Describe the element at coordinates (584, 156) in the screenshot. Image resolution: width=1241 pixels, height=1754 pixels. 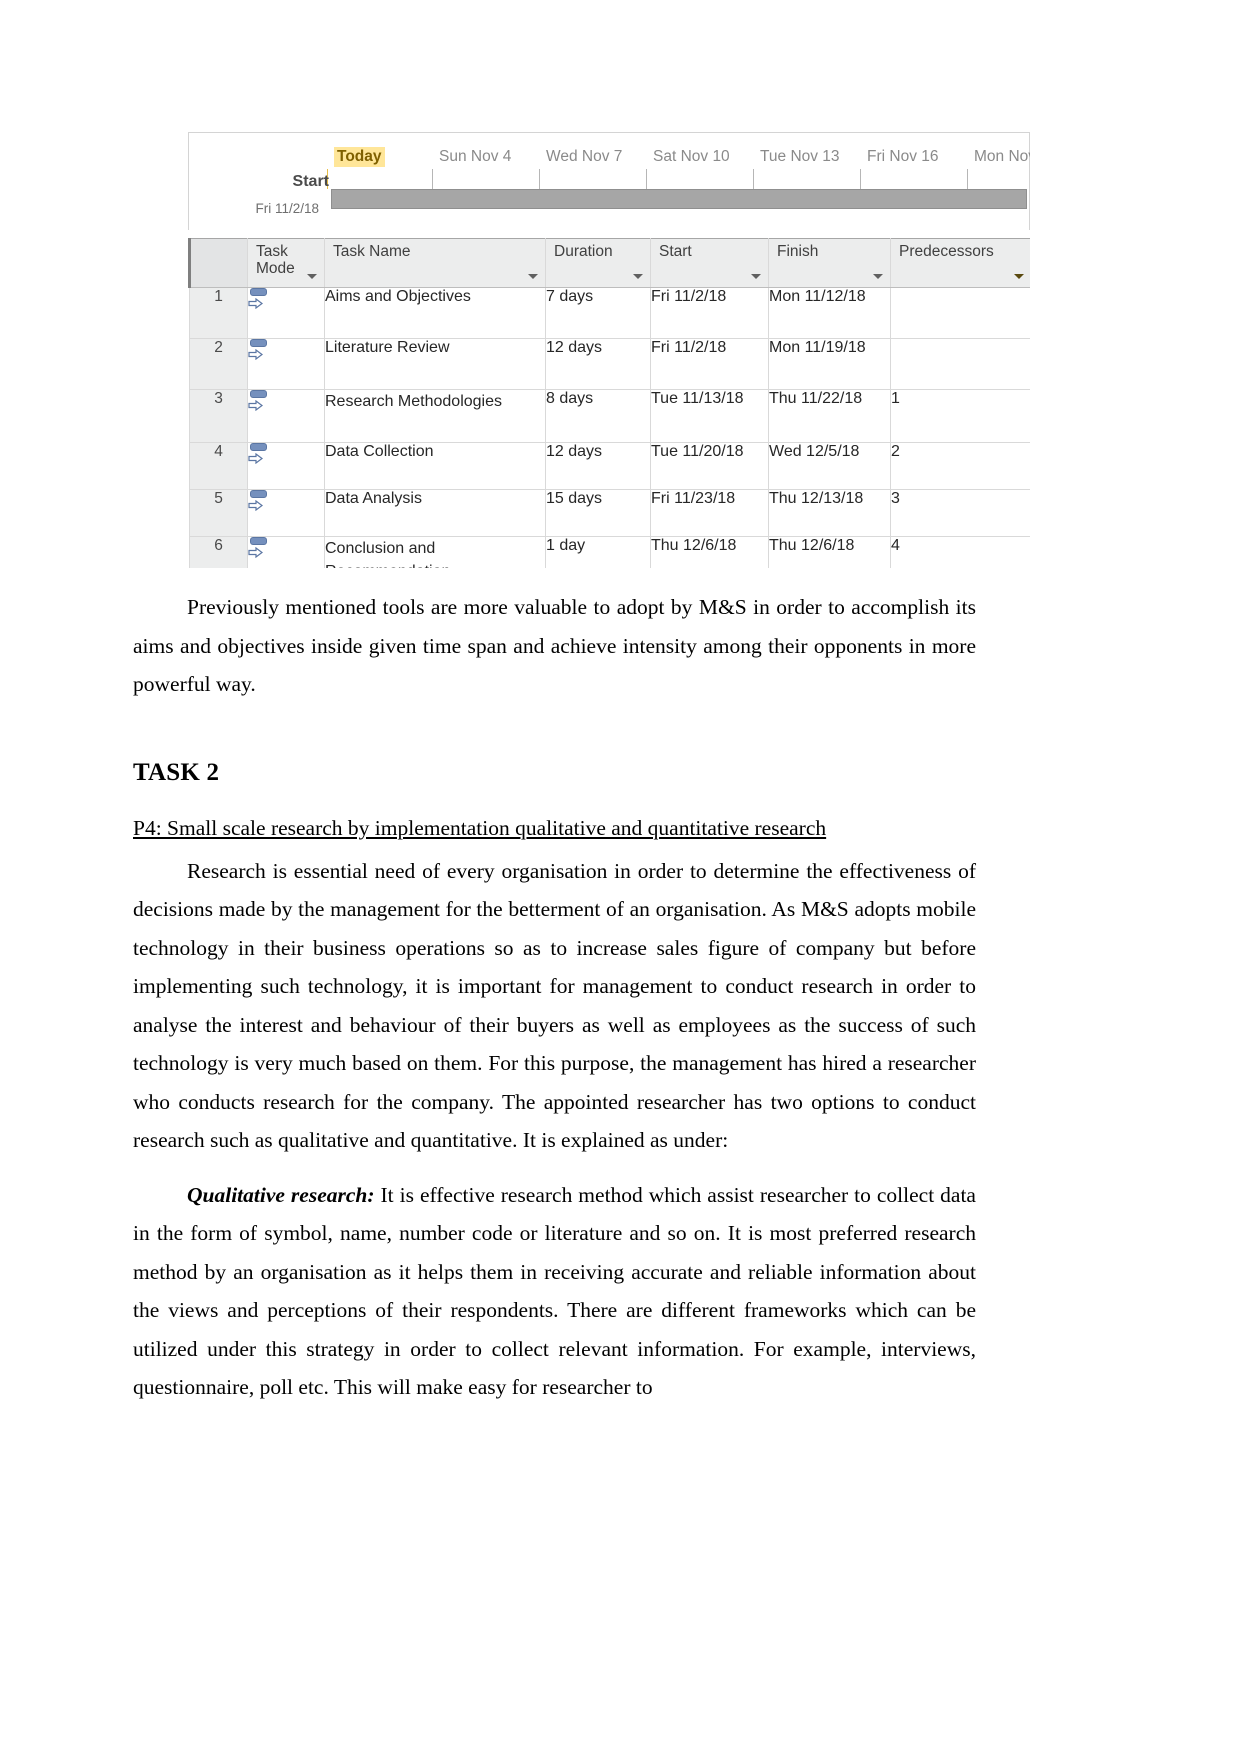
I see `timeline-tick-label: Wed Nov 7` at that location.